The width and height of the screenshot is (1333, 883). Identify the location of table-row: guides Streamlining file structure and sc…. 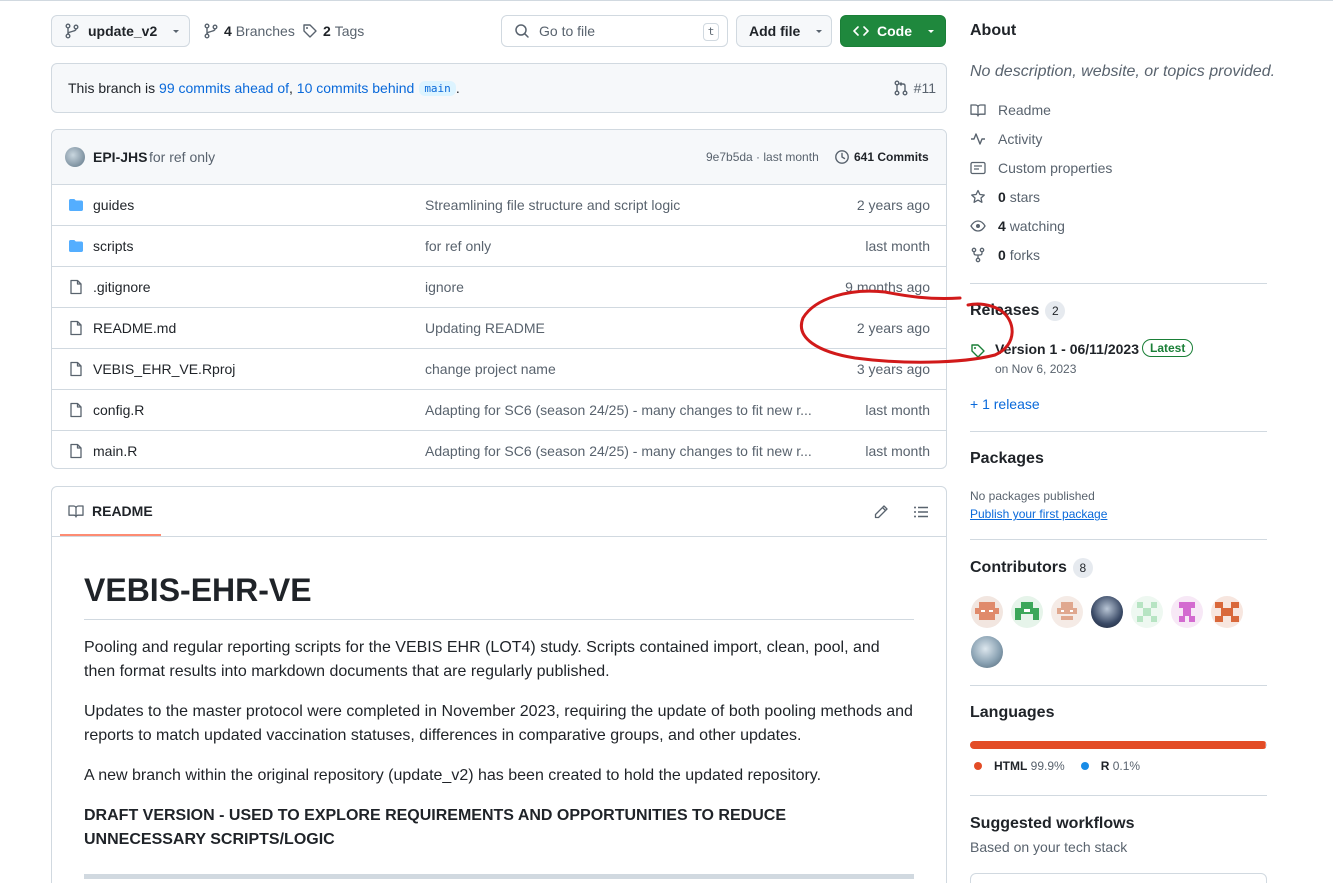
(499, 204).